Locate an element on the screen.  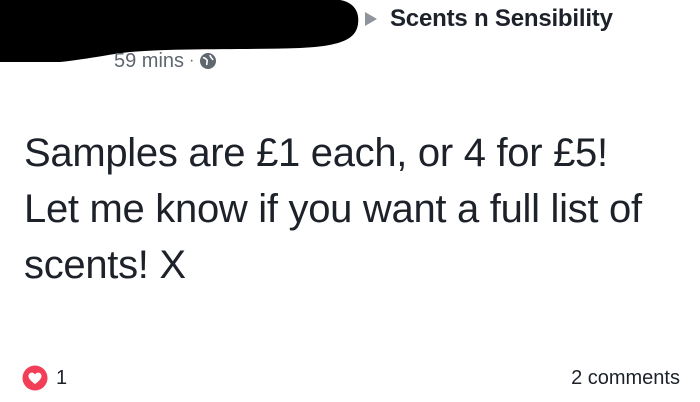
group-name-link: Scents n Sensibility is located at coordinates (501, 19).